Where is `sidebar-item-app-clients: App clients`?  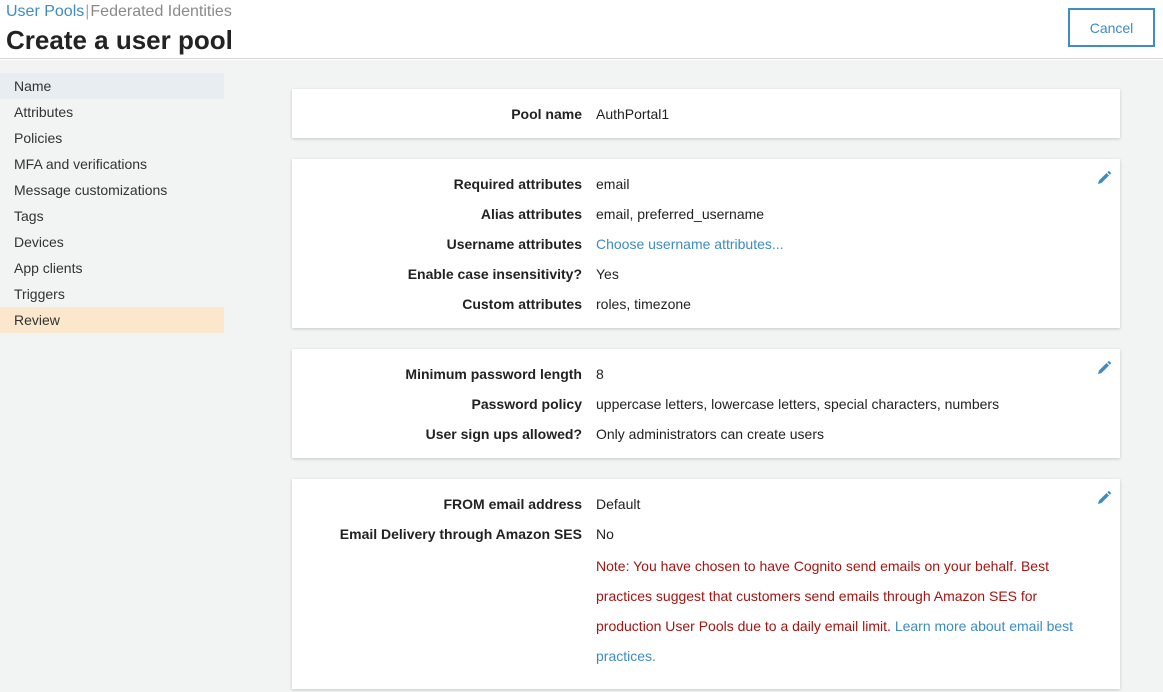 sidebar-item-app-clients: App clients is located at coordinates (112, 268).